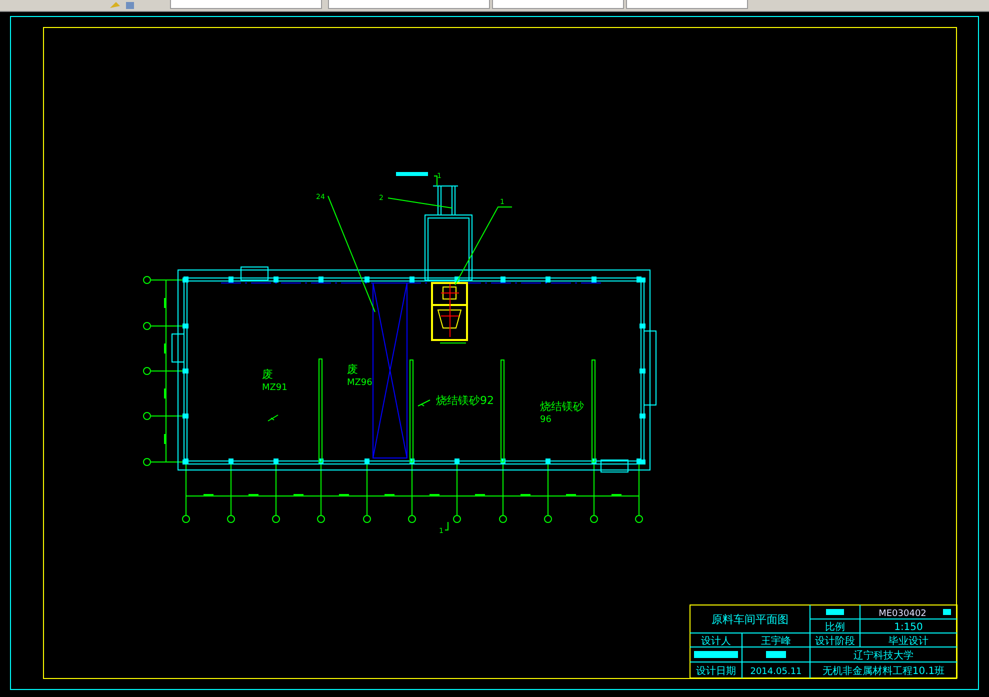  Describe the element at coordinates (902, 614) in the screenshot. I see `drawing-number: ME030402` at that location.